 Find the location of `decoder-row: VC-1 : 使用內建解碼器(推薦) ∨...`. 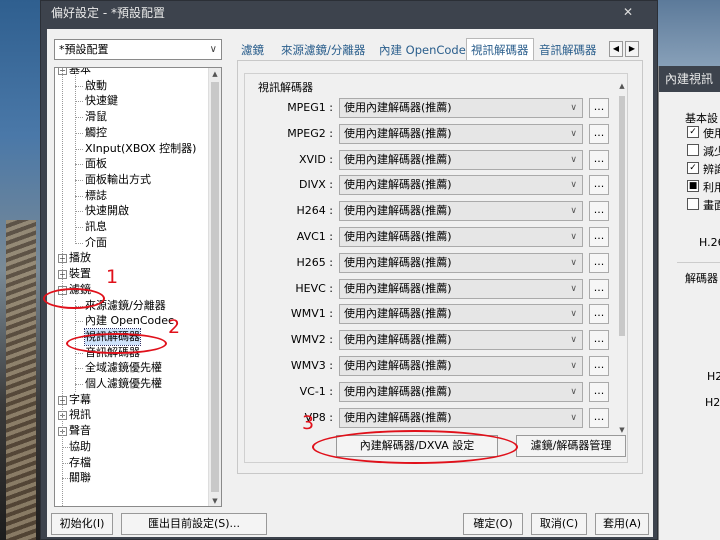

decoder-row: VC-1 : 使用內建解碼器(推薦) ∨... is located at coordinates (435, 392).